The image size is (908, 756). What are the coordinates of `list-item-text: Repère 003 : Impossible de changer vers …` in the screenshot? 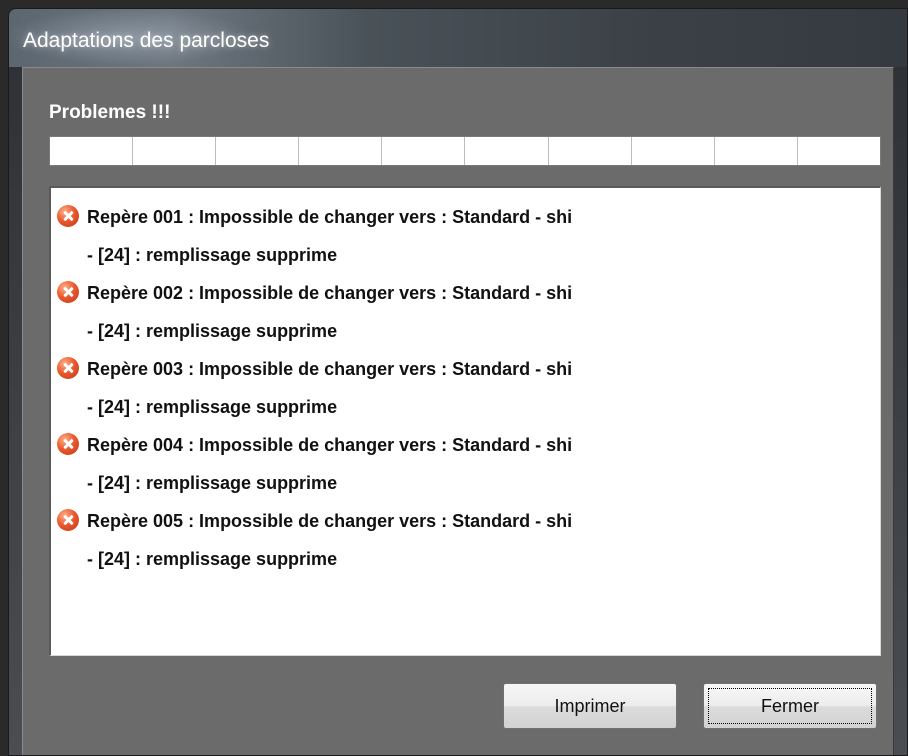 It's located at (330, 369).